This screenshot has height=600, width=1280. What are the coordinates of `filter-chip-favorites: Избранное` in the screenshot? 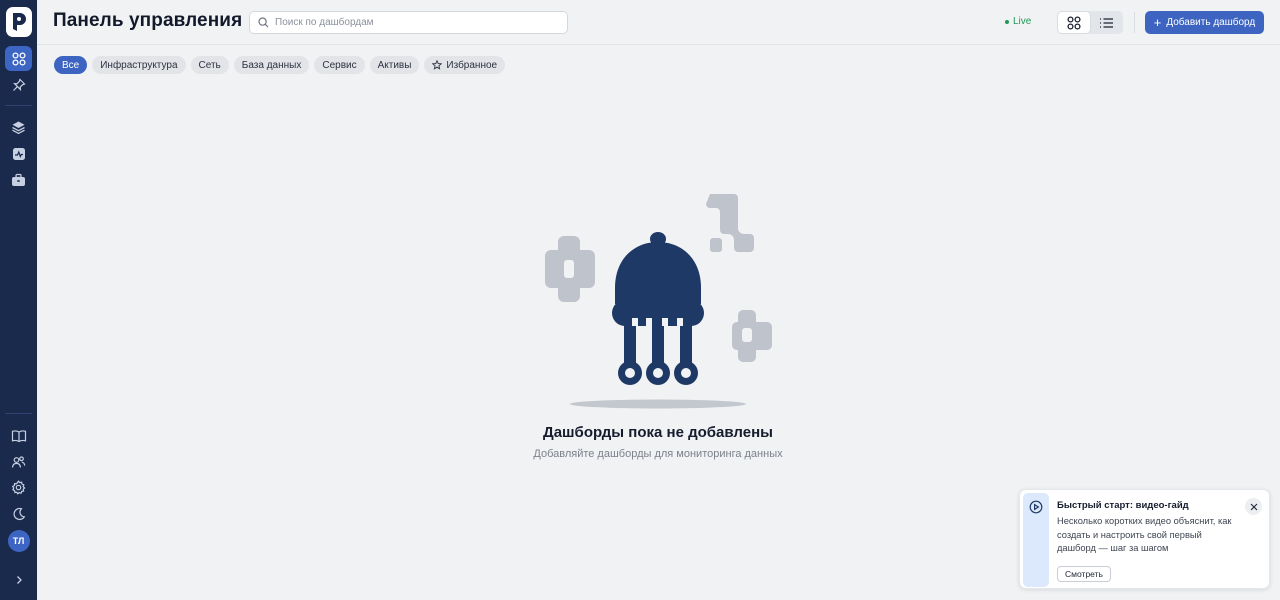 It's located at (465, 65).